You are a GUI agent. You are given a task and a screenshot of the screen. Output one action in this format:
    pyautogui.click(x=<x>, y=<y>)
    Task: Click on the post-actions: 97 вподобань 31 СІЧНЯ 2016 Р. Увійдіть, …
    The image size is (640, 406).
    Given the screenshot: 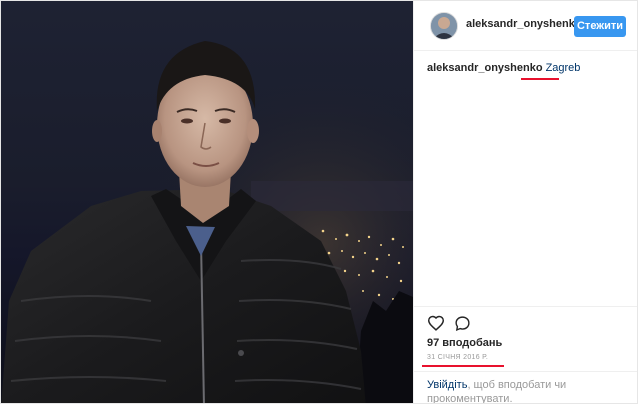 What is the action you would take?
    pyautogui.click(x=525, y=354)
    